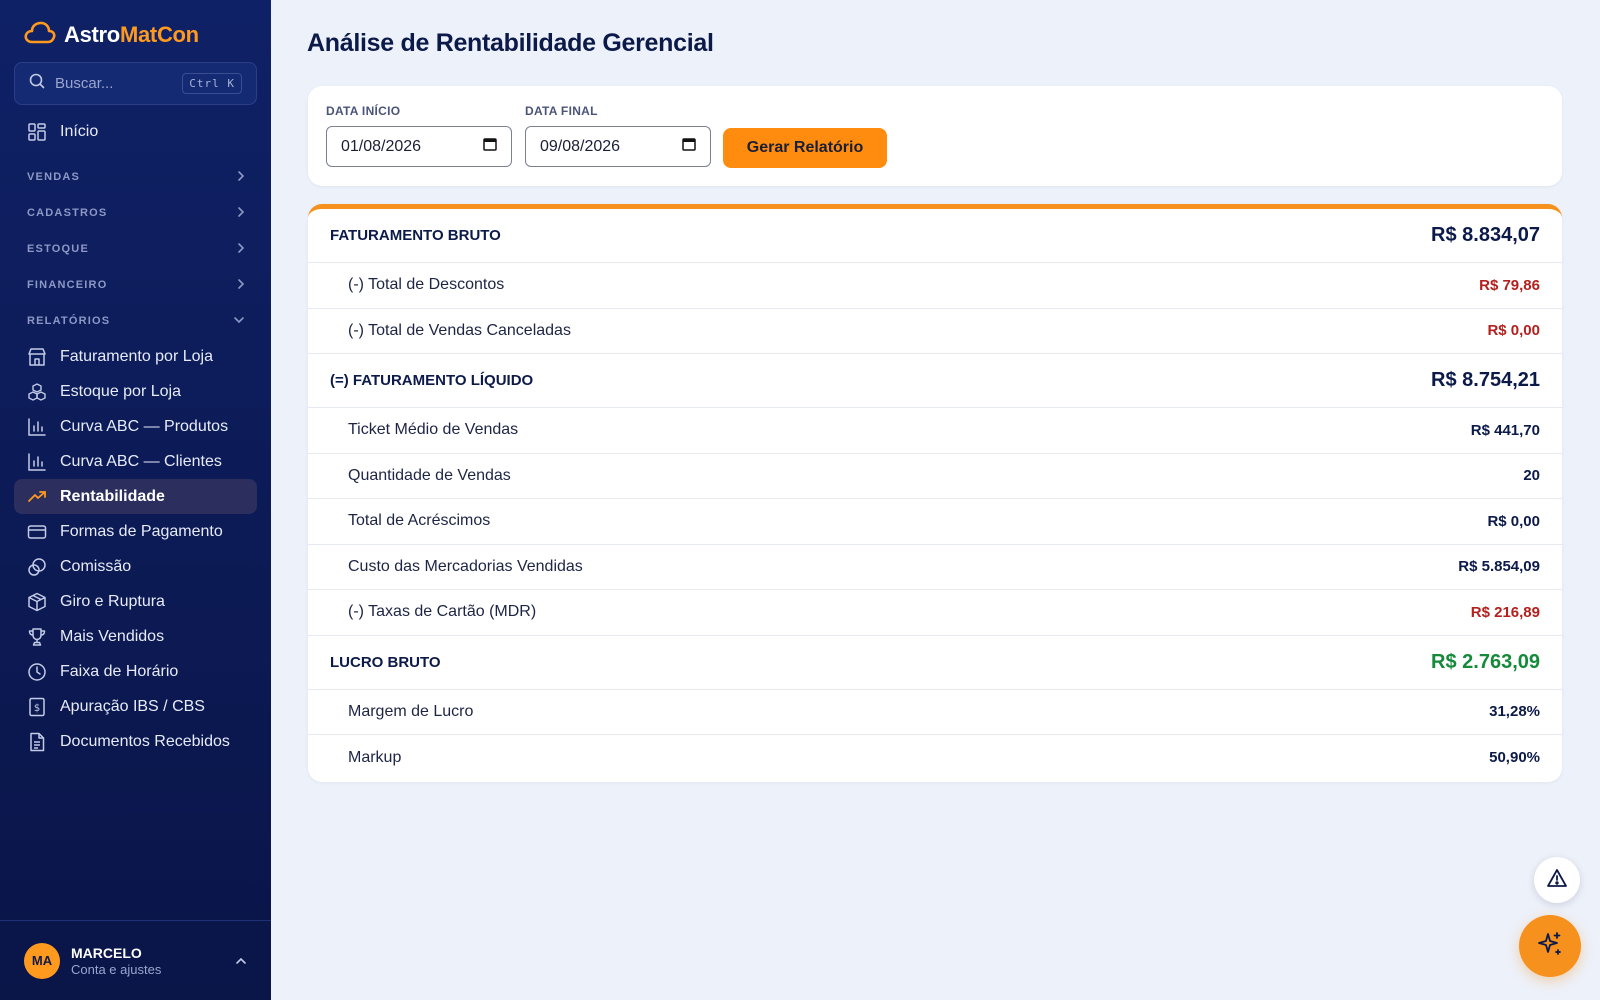  I want to click on coins-icon, so click(37, 567).